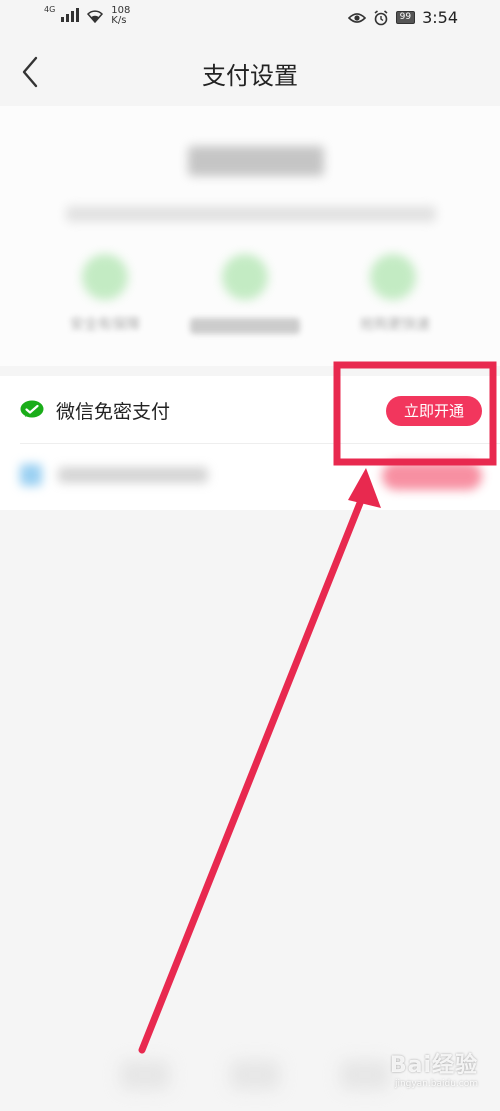  What do you see at coordinates (405, 17) in the screenshot?
I see `battery-icon: 99` at bounding box center [405, 17].